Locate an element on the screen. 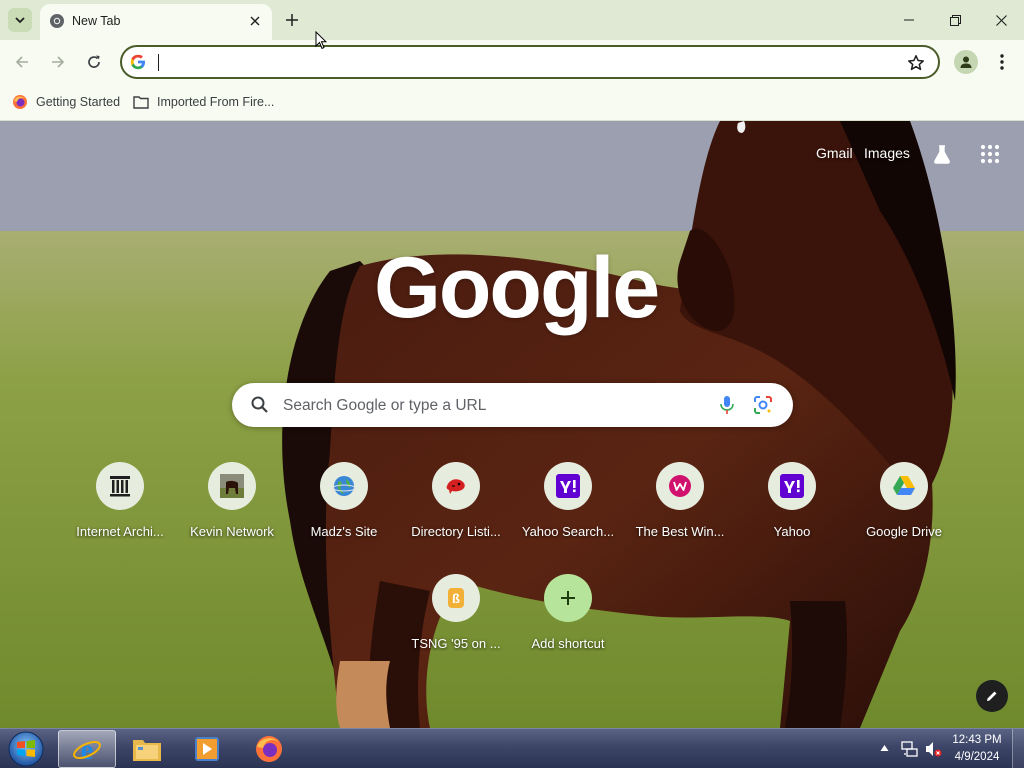 This screenshot has height=768, width=1024. w-badge-icon is located at coordinates (680, 486).